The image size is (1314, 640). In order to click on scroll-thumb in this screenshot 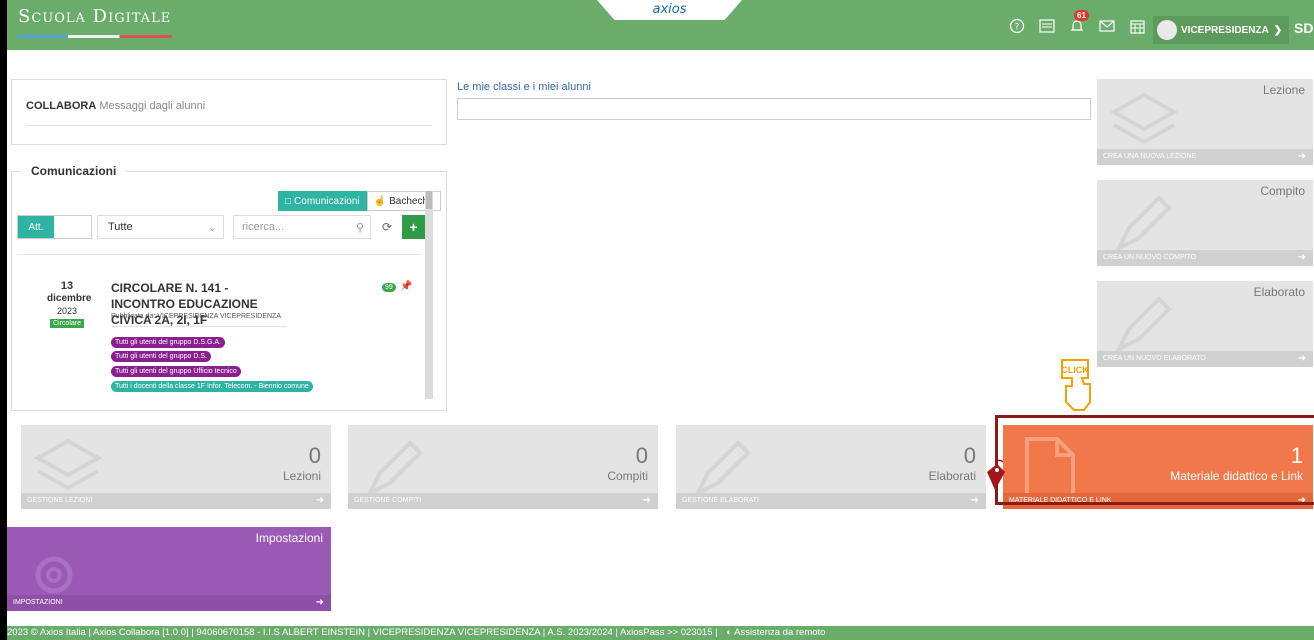, I will do `click(429, 200)`.